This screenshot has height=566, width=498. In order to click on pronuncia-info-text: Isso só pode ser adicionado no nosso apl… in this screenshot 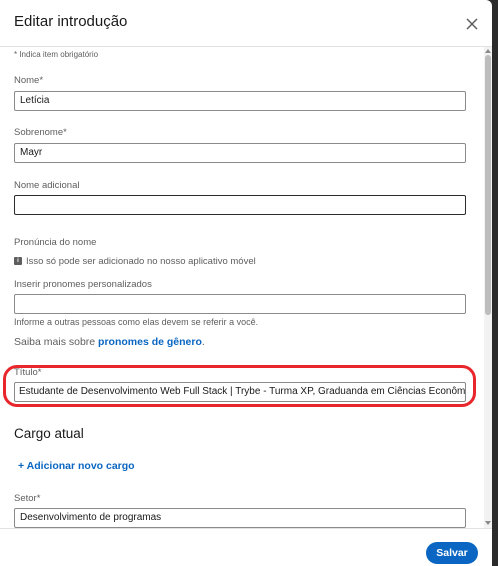, I will do `click(141, 261)`.